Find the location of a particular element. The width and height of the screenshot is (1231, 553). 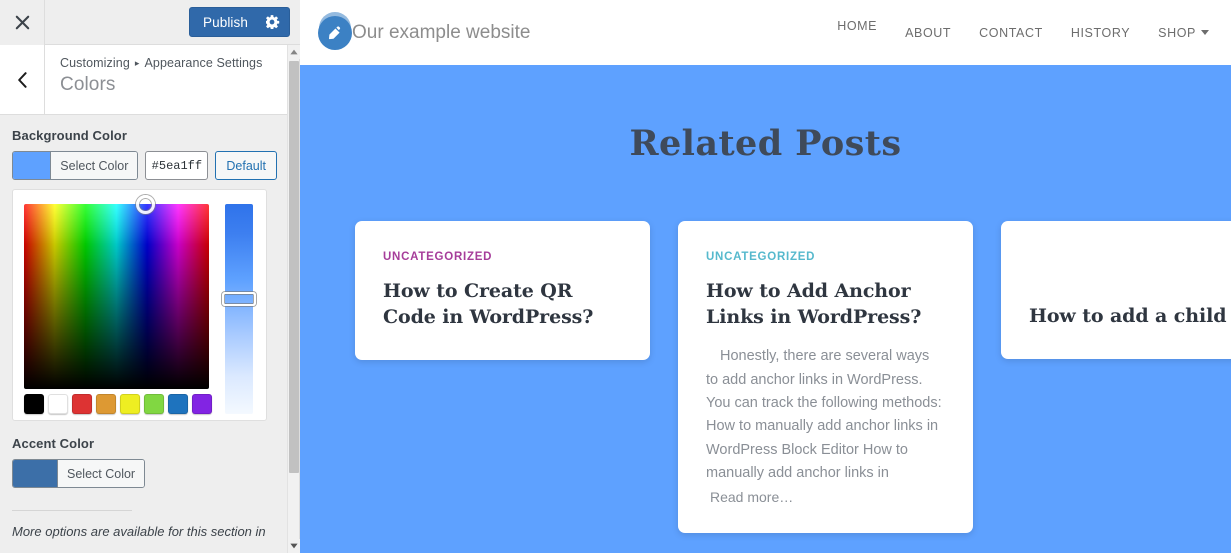

site-title: Our example website is located at coordinates (441, 32).